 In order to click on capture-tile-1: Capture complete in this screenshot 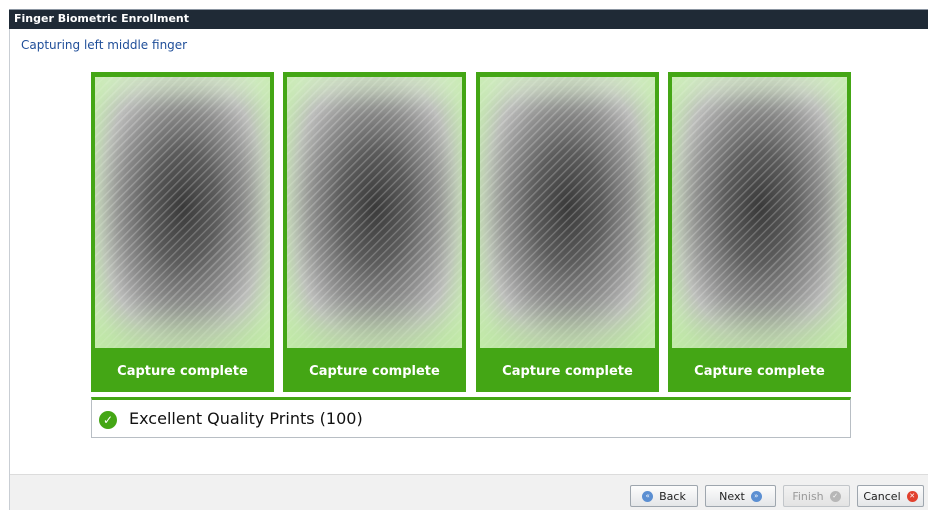, I will do `click(182, 232)`.